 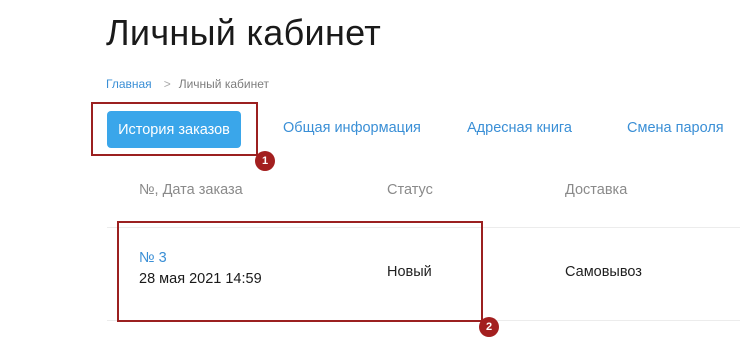 I want to click on order-delivery: Самовывоз, so click(x=603, y=272).